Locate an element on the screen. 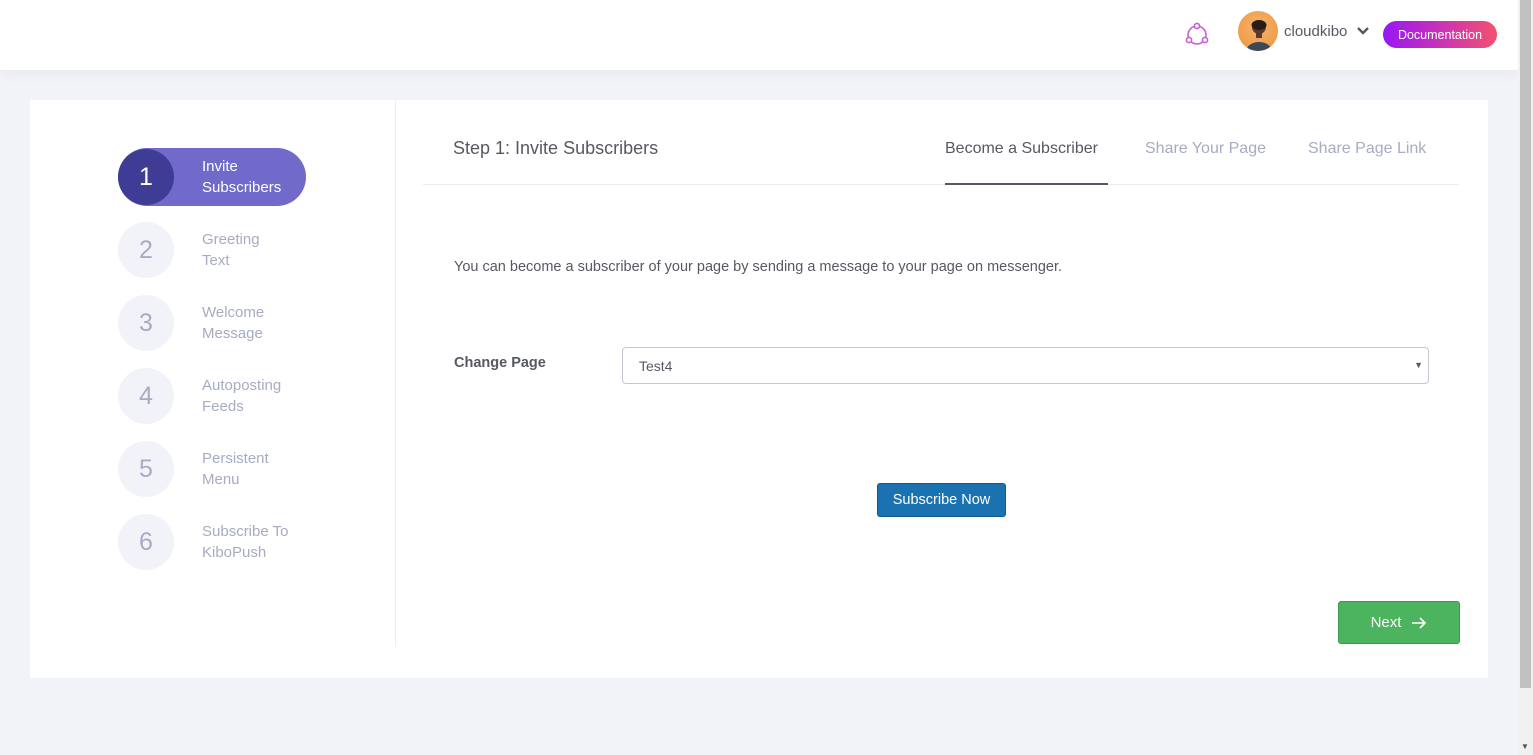  tab-share-page-link: Share Page Link is located at coordinates (1367, 149).